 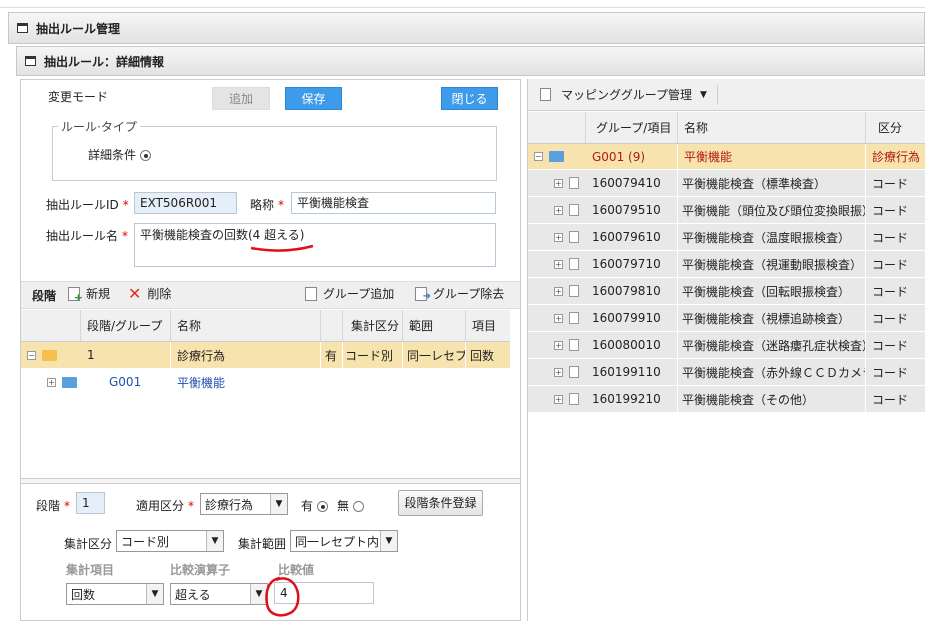 What do you see at coordinates (311, 293) in the screenshot?
I see `group-add-icon` at bounding box center [311, 293].